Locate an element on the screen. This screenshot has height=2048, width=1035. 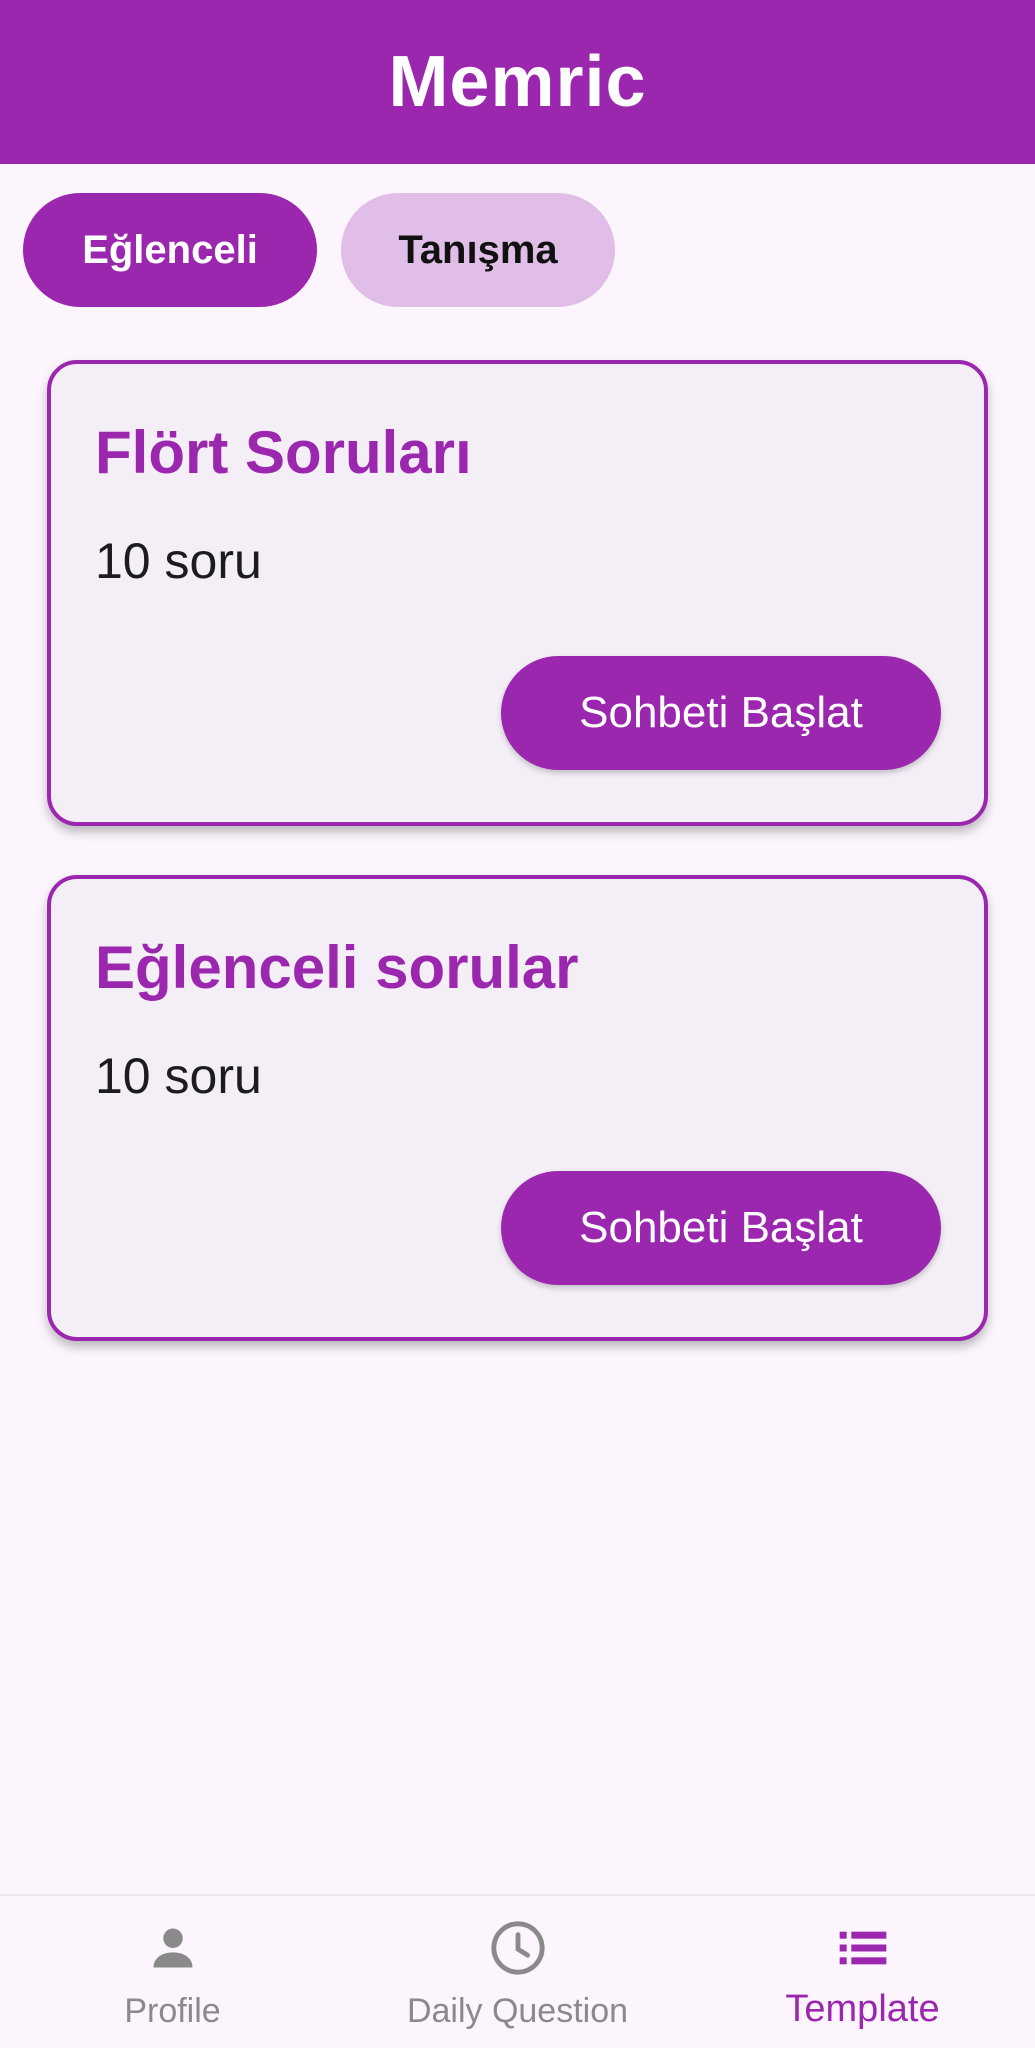
nav-item-profile: Profile is located at coordinates (172, 1972).